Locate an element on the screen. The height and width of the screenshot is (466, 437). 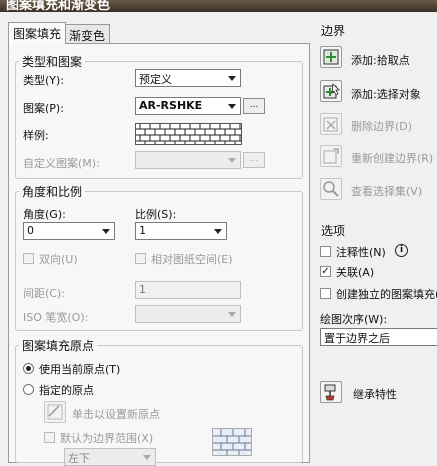
specified-origin-label: 指定的原点 is located at coordinates (66, 390).